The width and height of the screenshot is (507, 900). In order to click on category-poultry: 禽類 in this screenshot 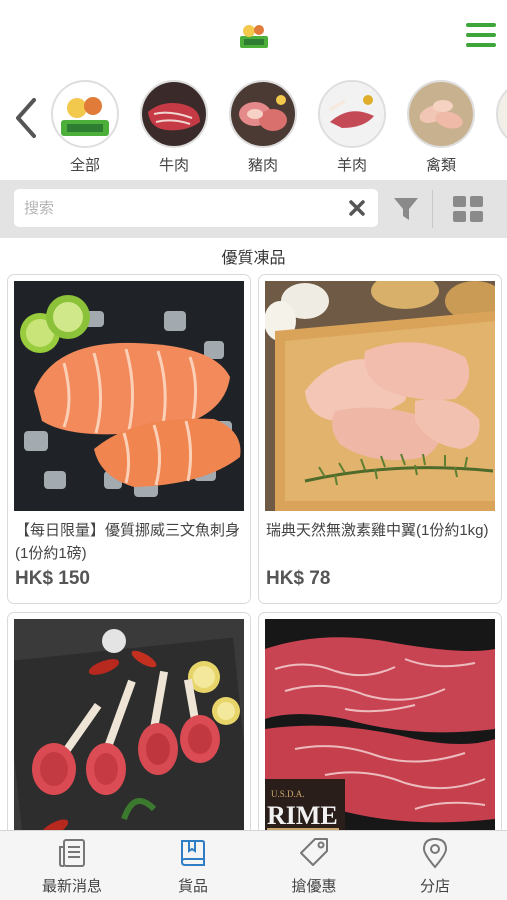, I will do `click(441, 127)`.